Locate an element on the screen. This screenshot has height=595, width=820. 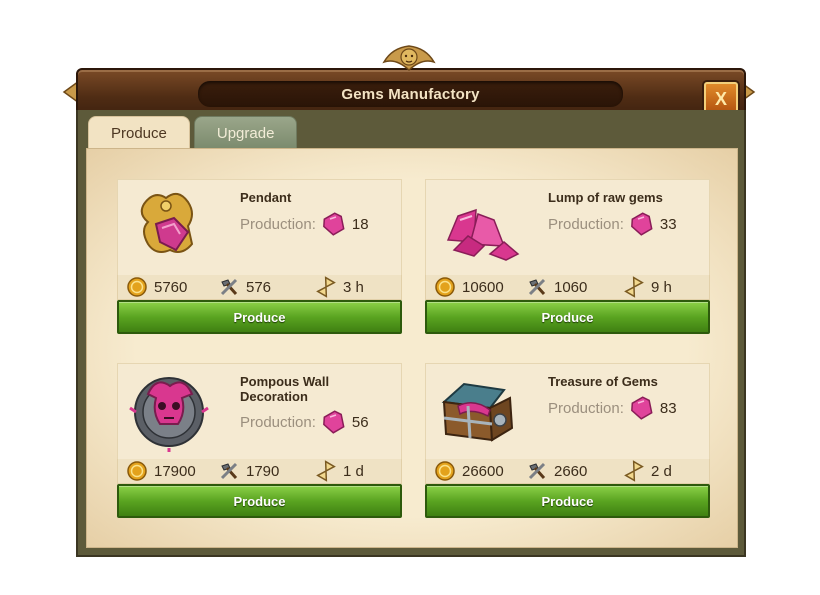
production-row: Production: 83 is located at coordinates (612, 408).